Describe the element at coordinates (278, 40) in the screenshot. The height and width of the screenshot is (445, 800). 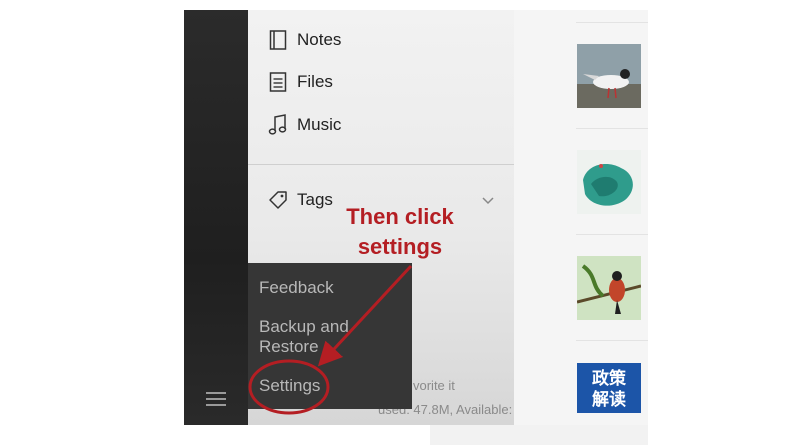
I see `notebook-icon` at that location.